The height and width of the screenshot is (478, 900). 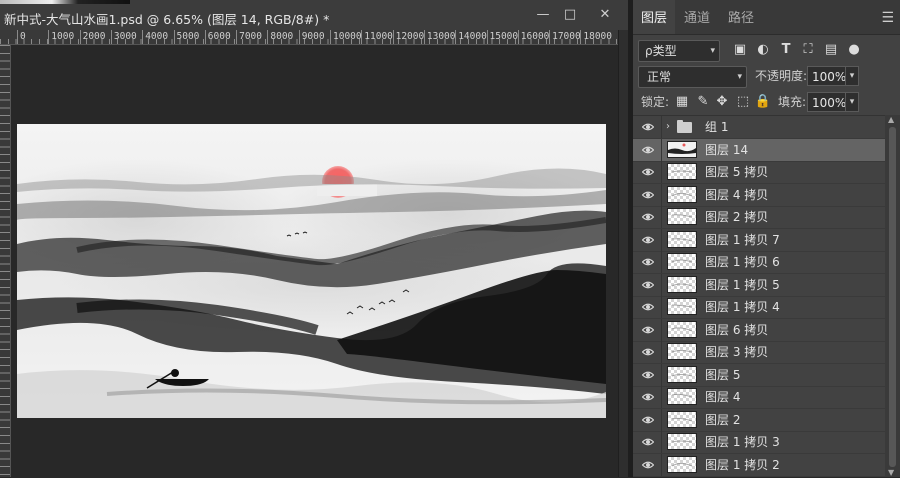 What do you see at coordinates (759, 442) in the screenshot?
I see `layer-row: 图层 1 拷贝 3` at bounding box center [759, 442].